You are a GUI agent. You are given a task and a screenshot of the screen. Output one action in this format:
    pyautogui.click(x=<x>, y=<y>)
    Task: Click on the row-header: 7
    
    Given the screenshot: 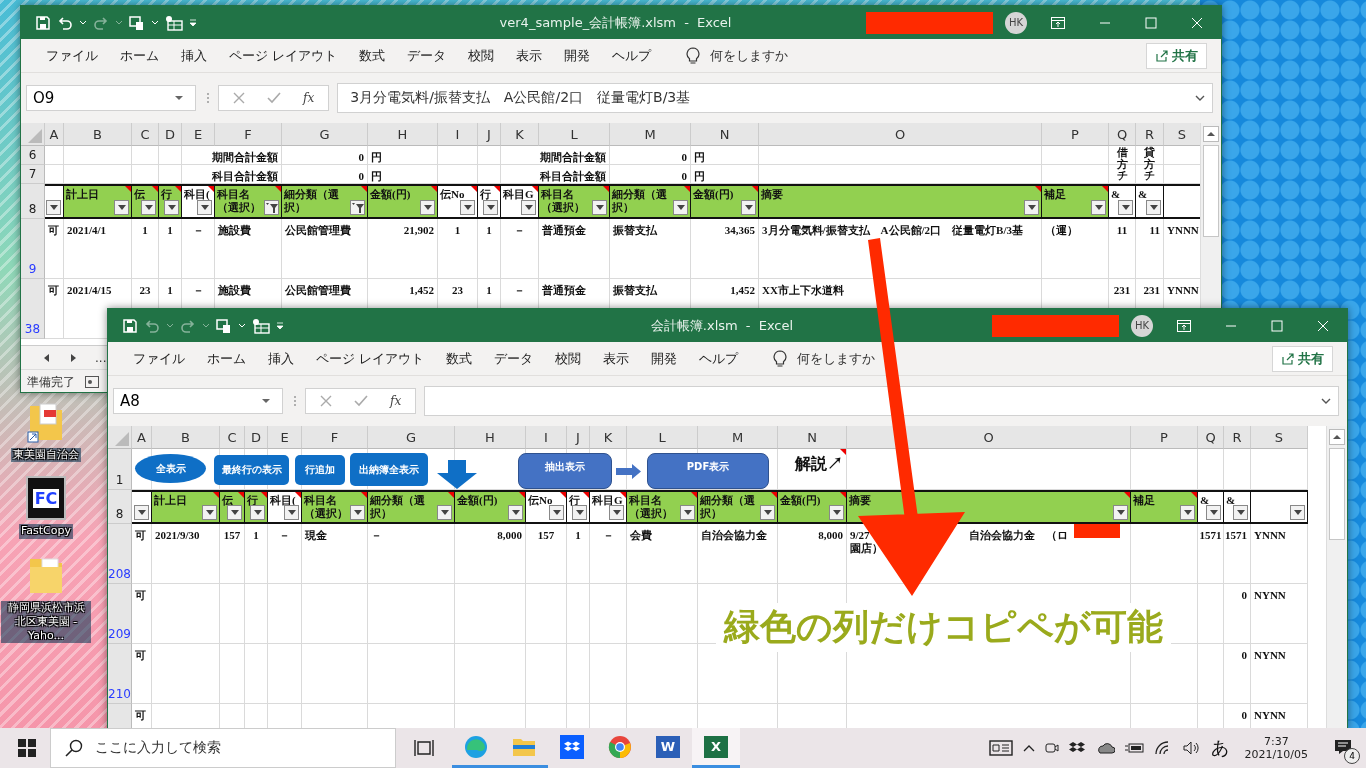 What is the action you would take?
    pyautogui.click(x=33, y=174)
    